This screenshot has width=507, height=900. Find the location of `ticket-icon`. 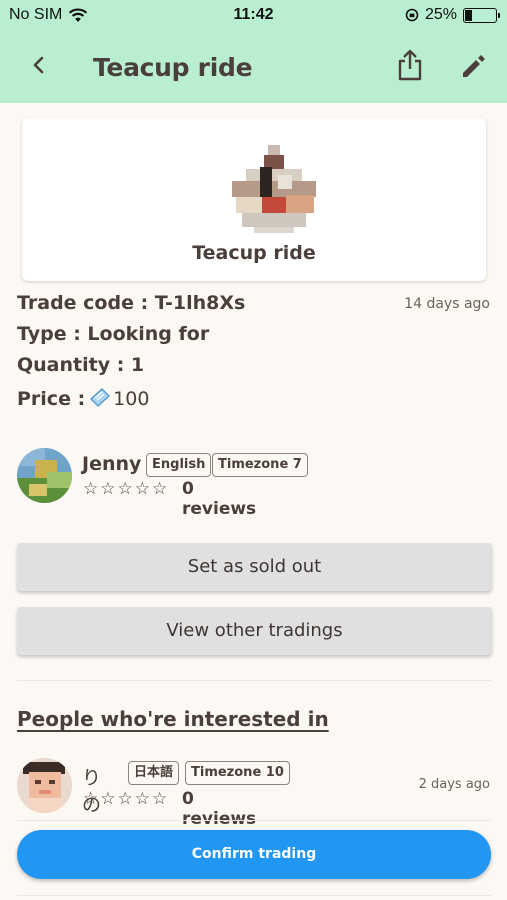

ticket-icon is located at coordinates (100, 397).